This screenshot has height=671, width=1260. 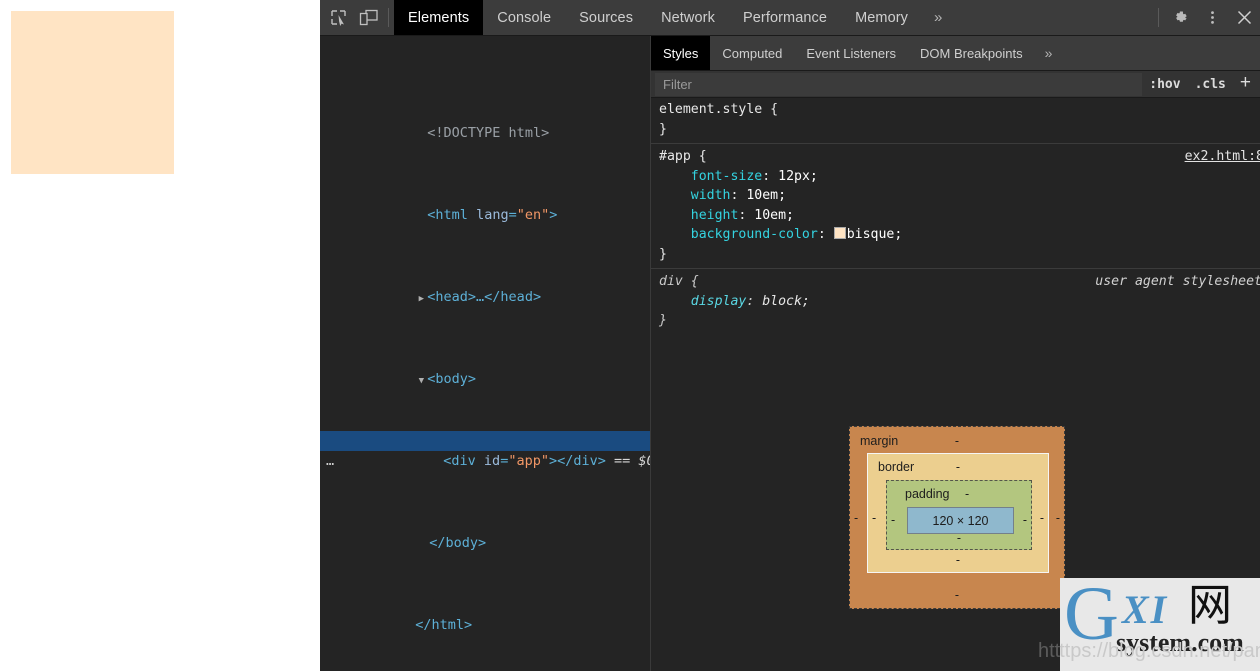 What do you see at coordinates (485, 286) in the screenshot?
I see `dom-line-head: ▶ <head>…</head>` at bounding box center [485, 286].